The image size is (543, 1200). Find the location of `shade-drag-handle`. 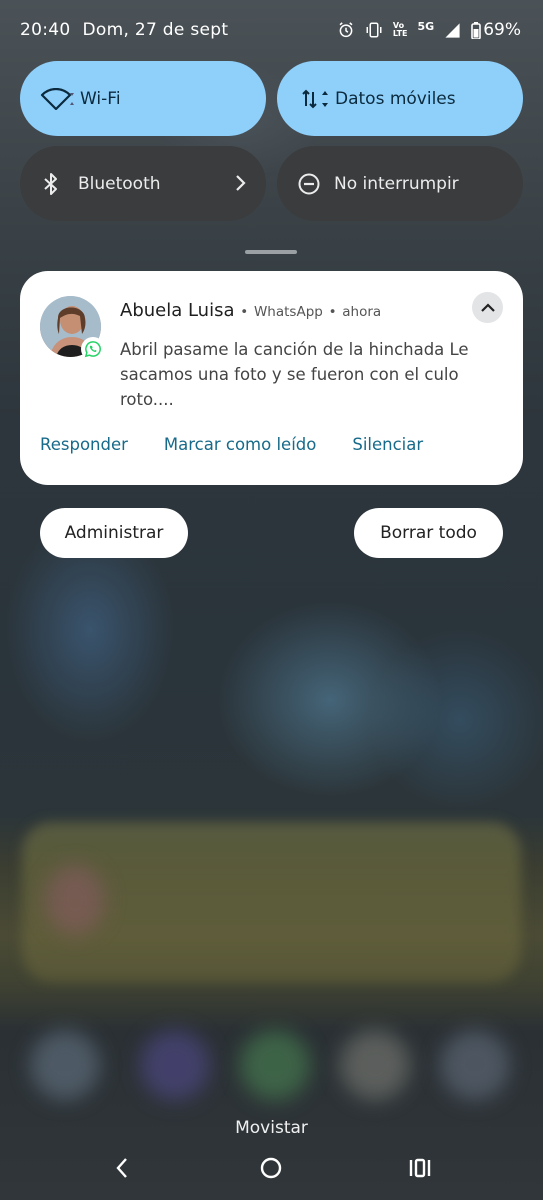

shade-drag-handle is located at coordinates (271, 252).